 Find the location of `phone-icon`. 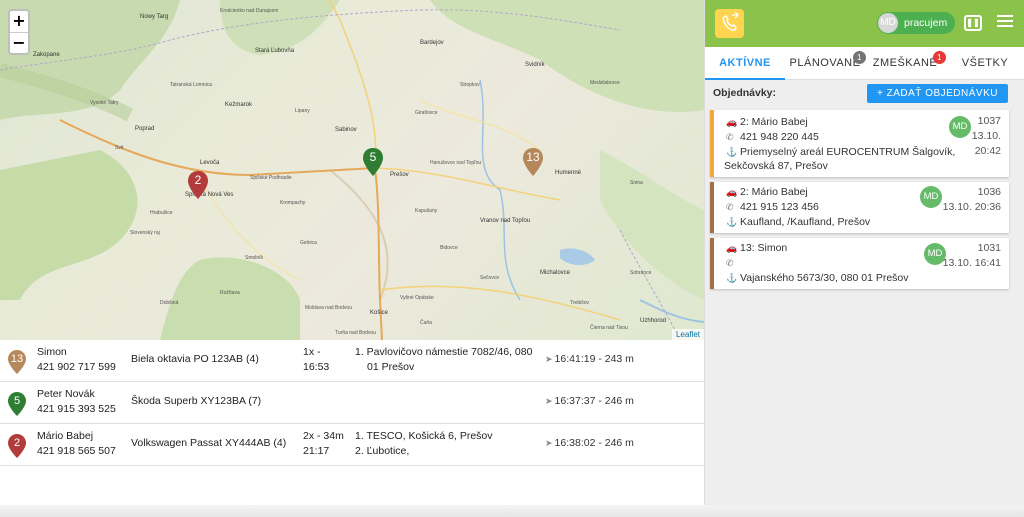

phone-icon is located at coordinates (729, 23).